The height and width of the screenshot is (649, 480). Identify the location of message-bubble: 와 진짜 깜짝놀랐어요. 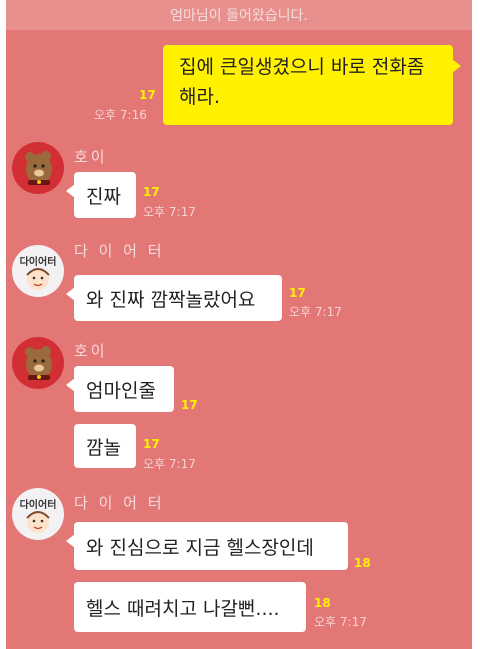
(174, 298).